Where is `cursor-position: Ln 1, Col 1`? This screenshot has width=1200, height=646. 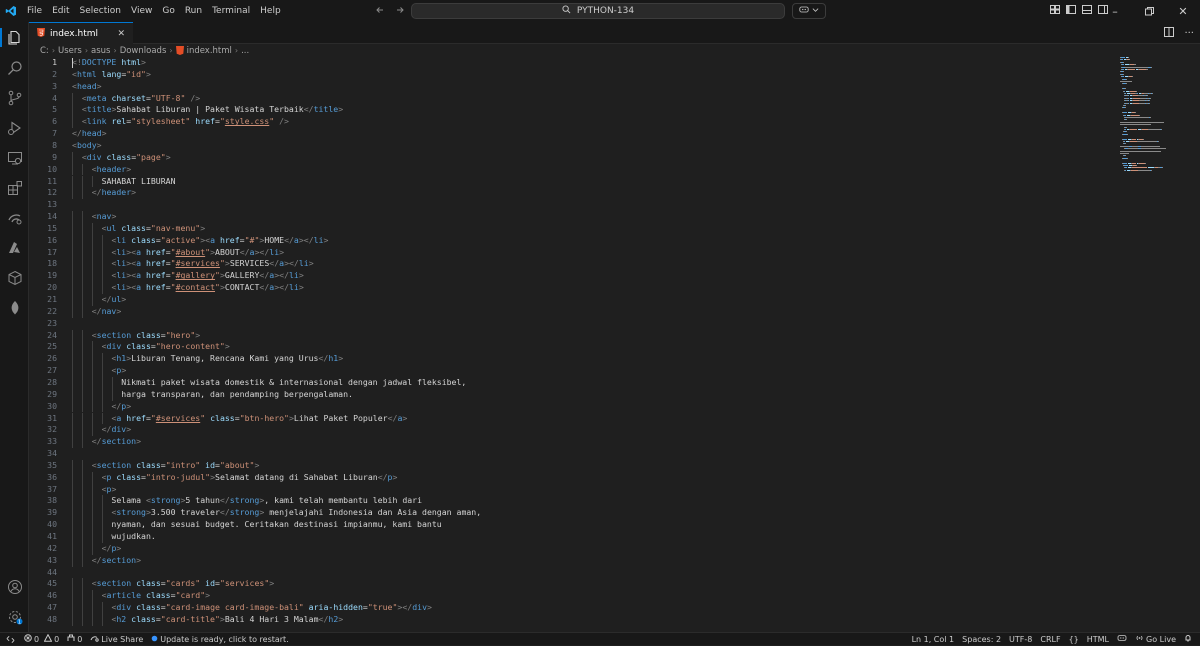
cursor-position: Ln 1, Col 1 is located at coordinates (933, 639).